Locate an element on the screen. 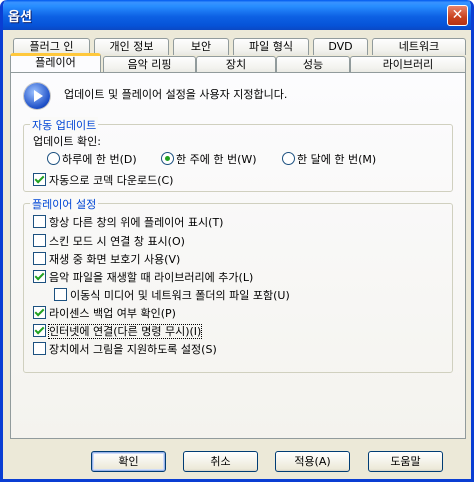 The image size is (474, 482). radio-weekly: 한 주에 한 번(W) is located at coordinates (209, 159).